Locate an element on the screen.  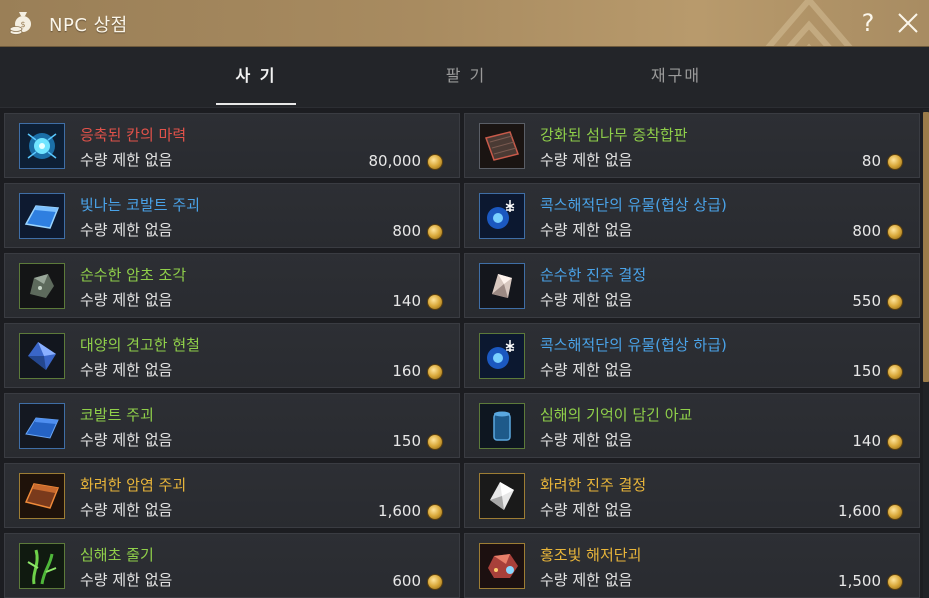
help-button: ? is located at coordinates (868, 23).